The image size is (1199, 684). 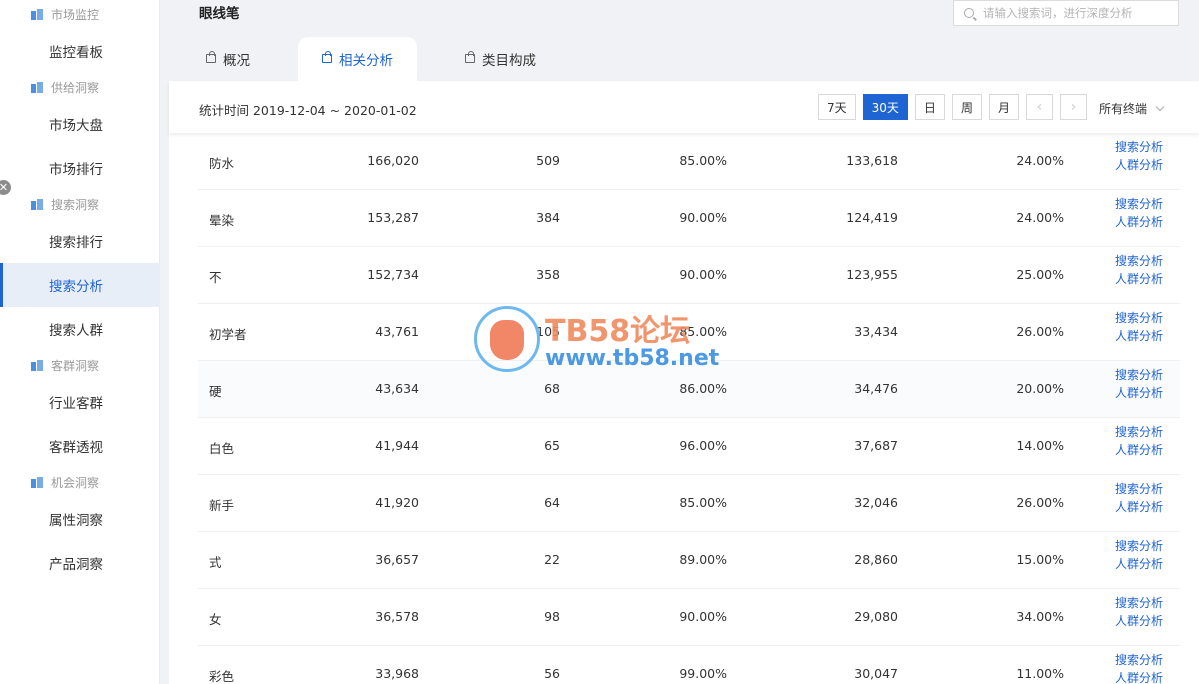 What do you see at coordinates (552, 616) in the screenshot?
I see `value-cell: 98` at bounding box center [552, 616].